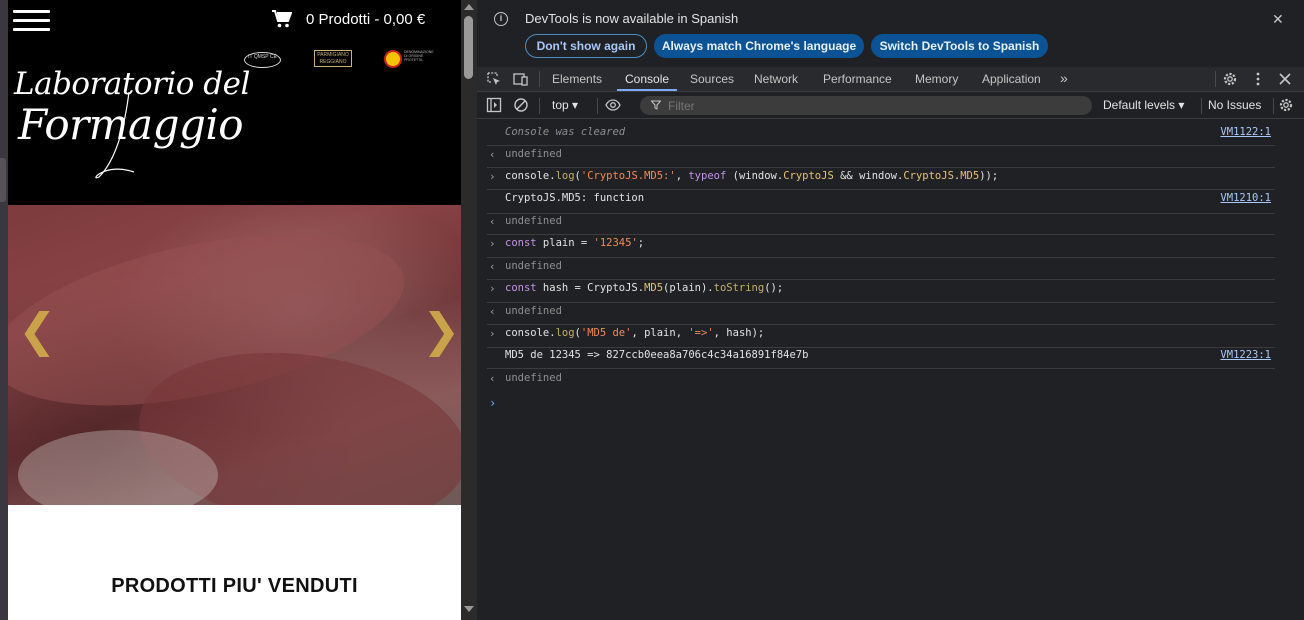 This screenshot has height=620, width=1304. Describe the element at coordinates (501, 19) in the screenshot. I see `info-icon: i` at that location.